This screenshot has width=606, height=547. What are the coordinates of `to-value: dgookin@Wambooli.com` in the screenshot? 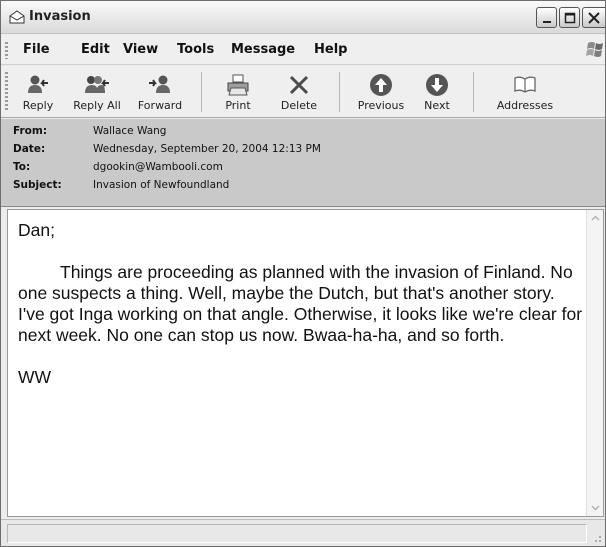 It's located at (158, 167).